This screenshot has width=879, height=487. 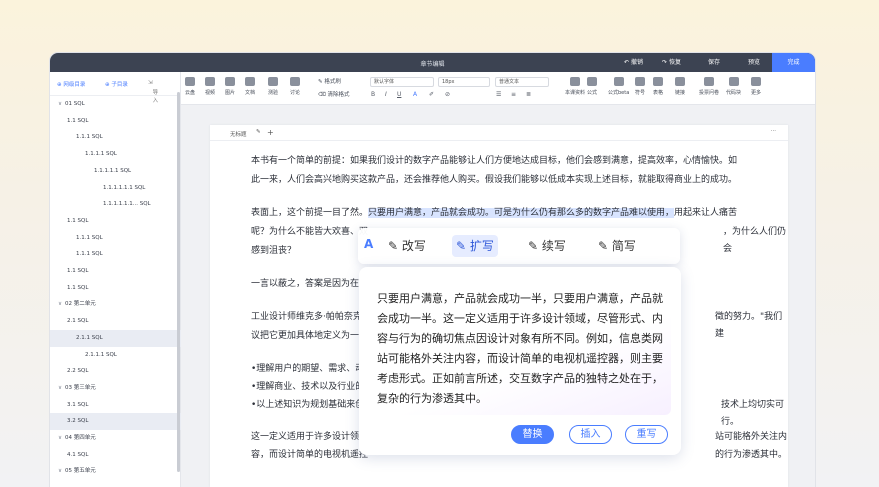 I want to click on replace-button: 替换, so click(x=532, y=434).